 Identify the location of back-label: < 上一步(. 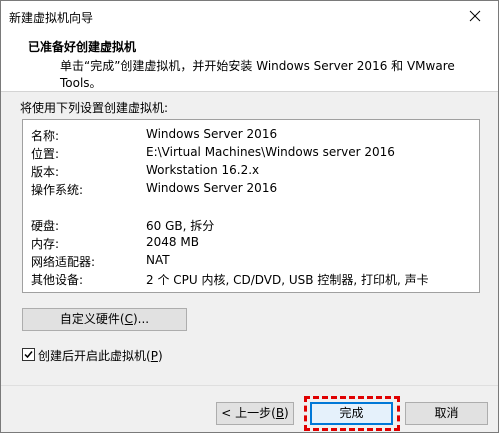
(248, 413).